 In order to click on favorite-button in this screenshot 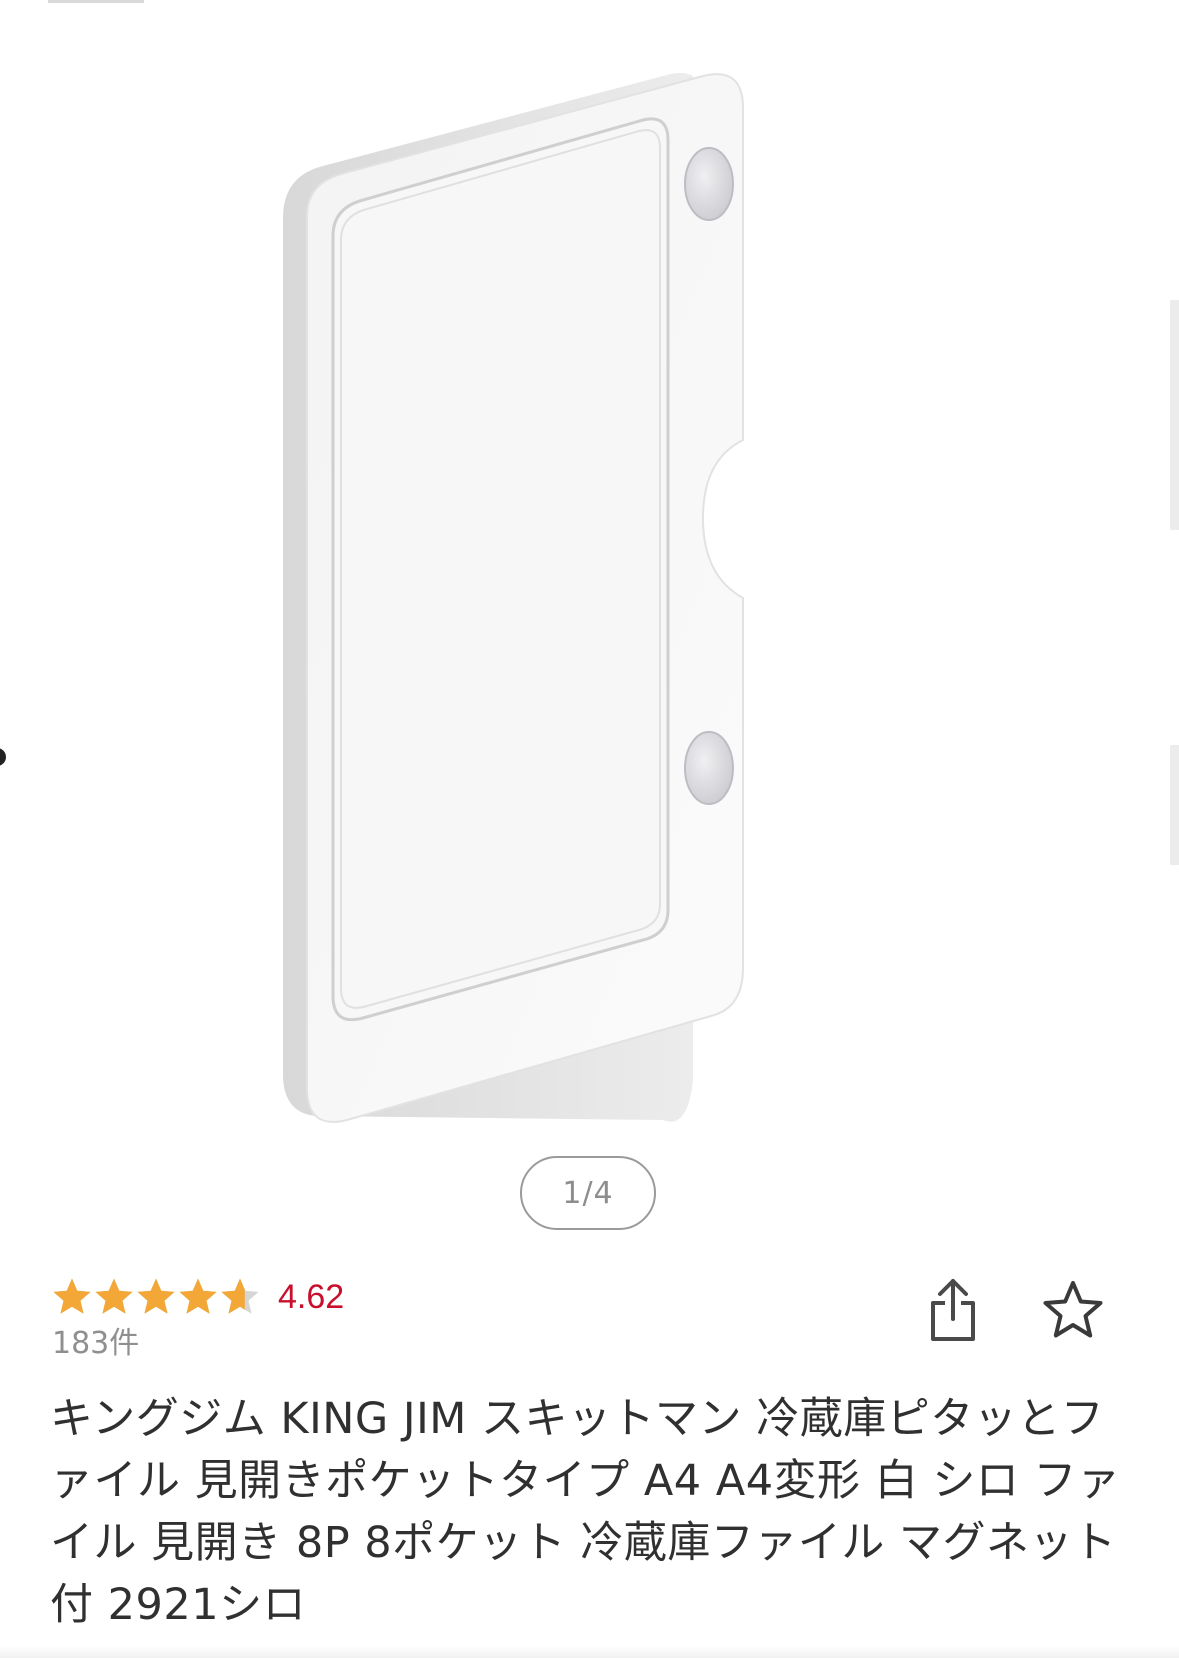, I will do `click(1073, 1310)`.